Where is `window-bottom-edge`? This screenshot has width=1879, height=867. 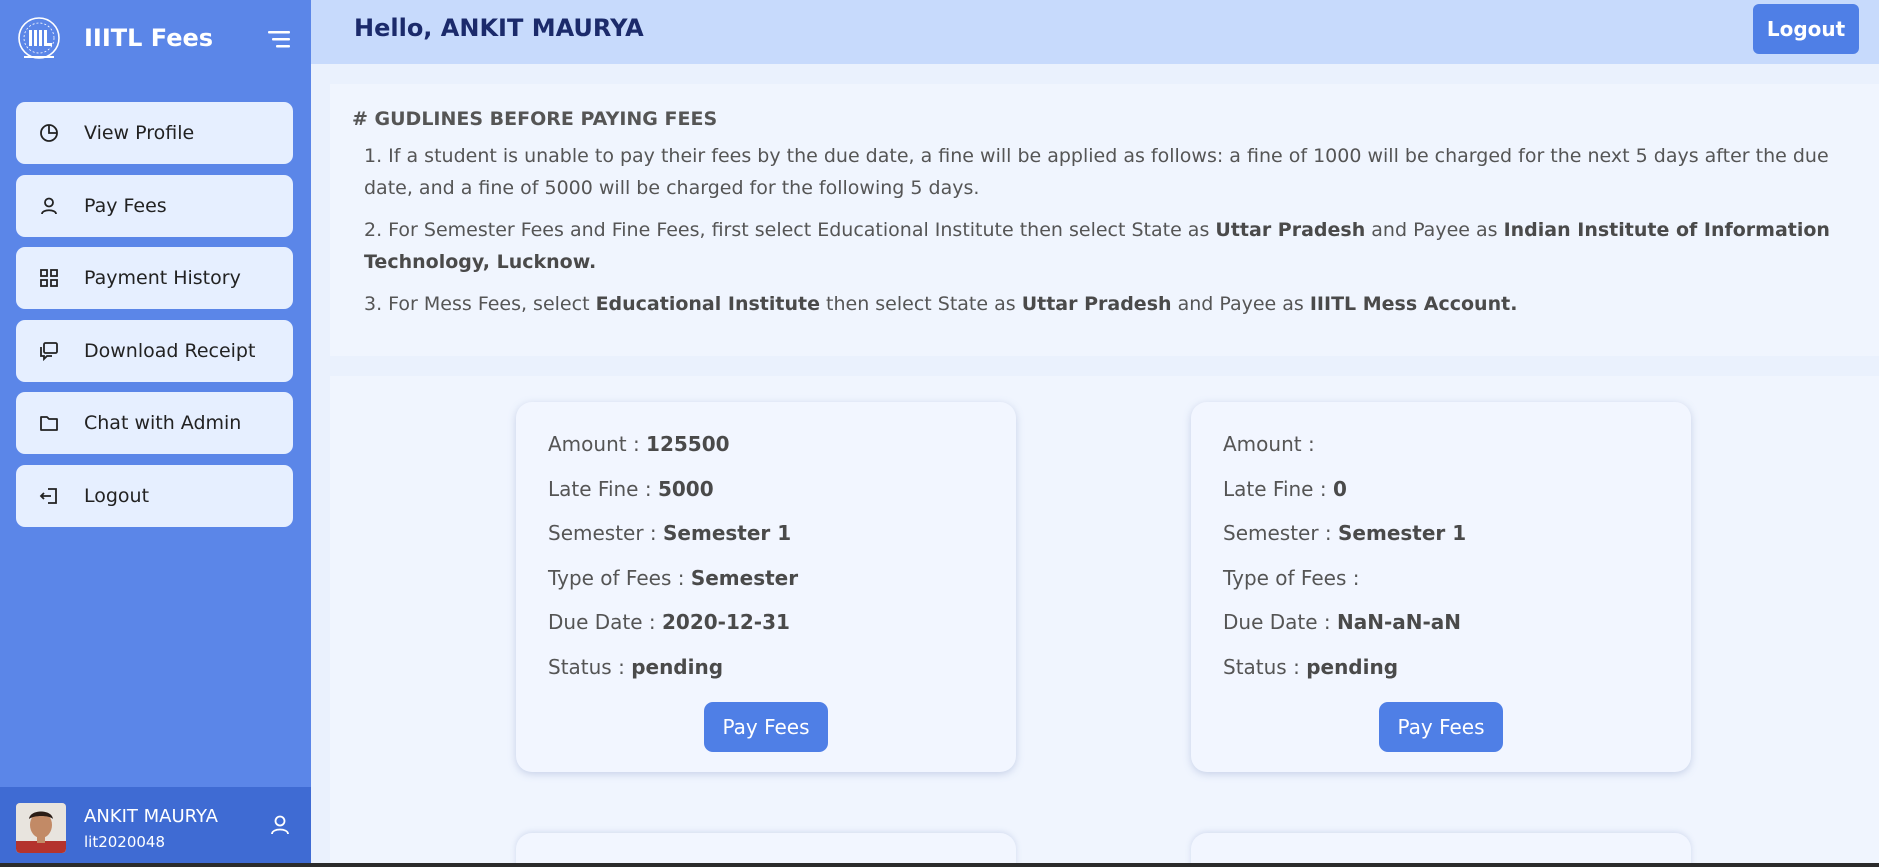
window-bottom-edge is located at coordinates (939, 865).